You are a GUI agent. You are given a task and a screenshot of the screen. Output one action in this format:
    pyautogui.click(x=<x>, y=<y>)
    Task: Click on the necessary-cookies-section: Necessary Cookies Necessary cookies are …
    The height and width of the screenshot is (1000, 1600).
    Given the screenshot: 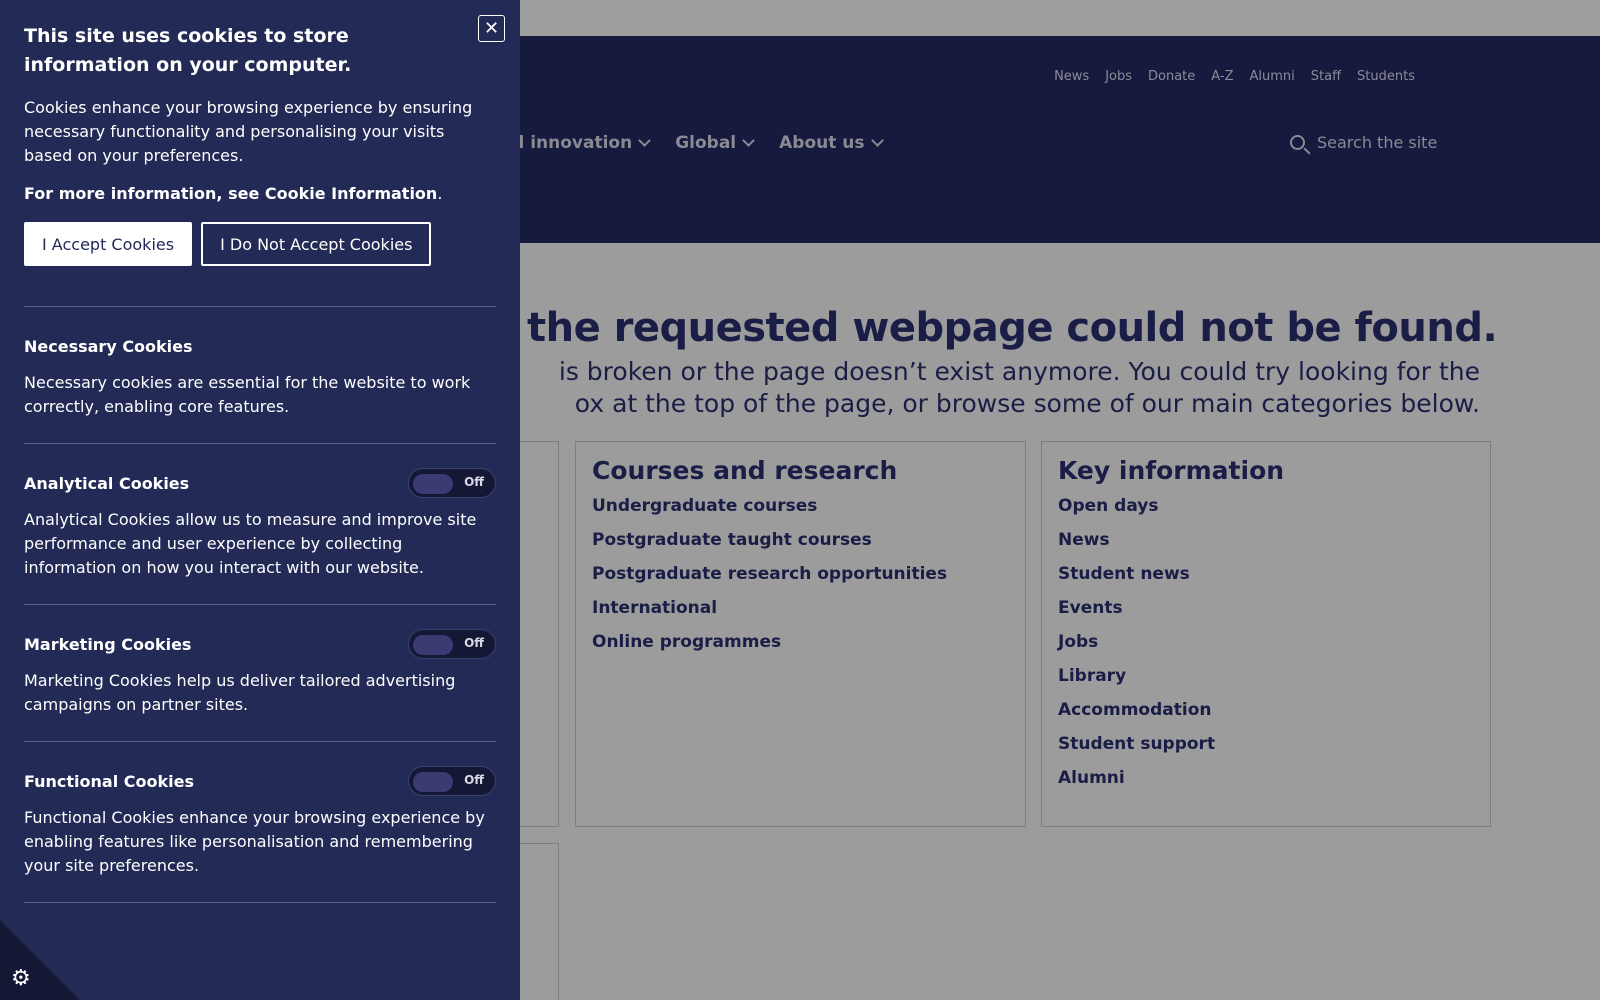 What is the action you would take?
    pyautogui.click(x=260, y=375)
    